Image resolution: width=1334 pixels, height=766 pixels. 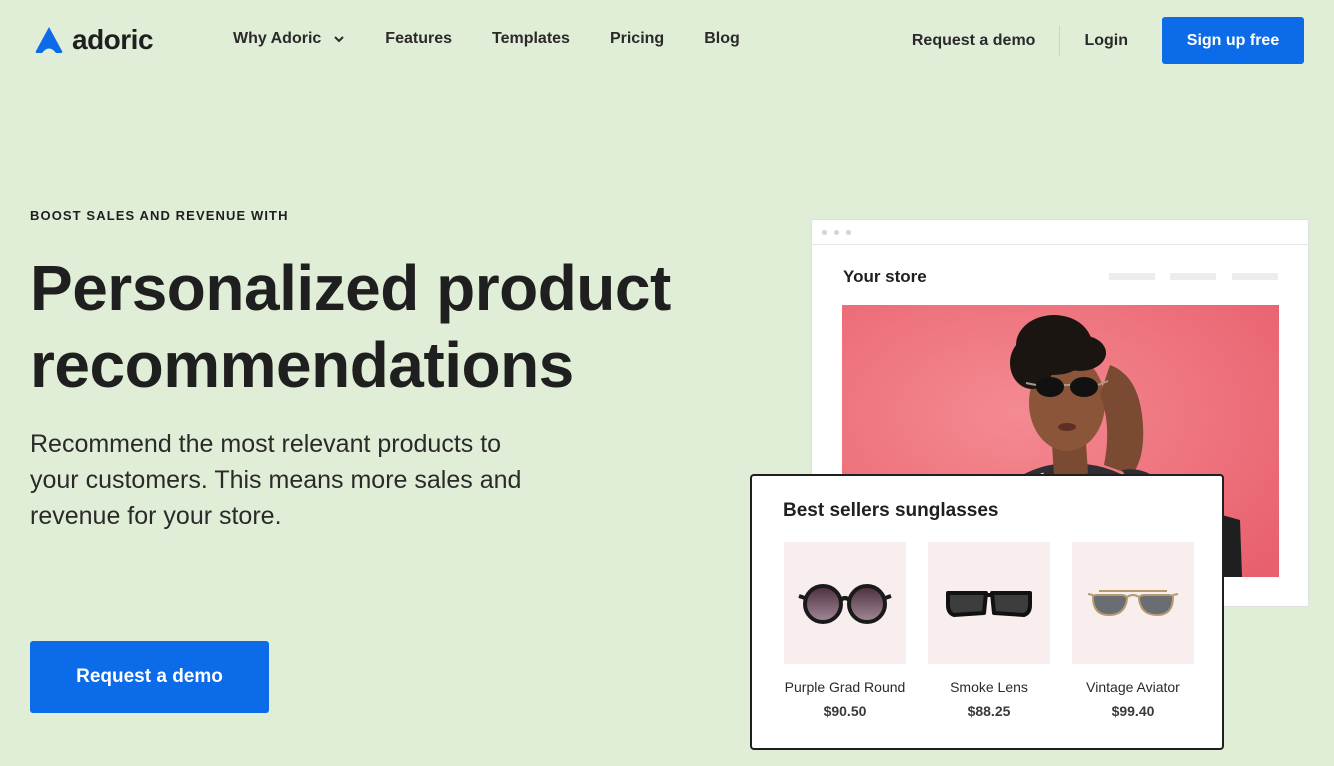 I want to click on product-card: Vintage Aviator $99.40, so click(x=1133, y=630).